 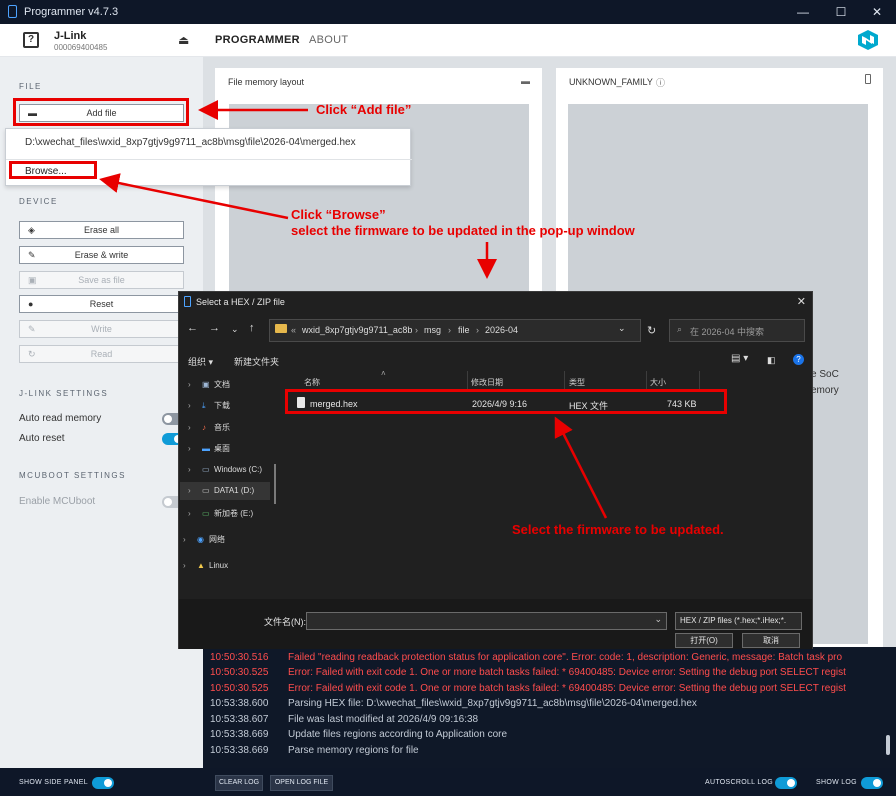 I want to click on up-arrow-icon: ↑, so click(x=252, y=328).